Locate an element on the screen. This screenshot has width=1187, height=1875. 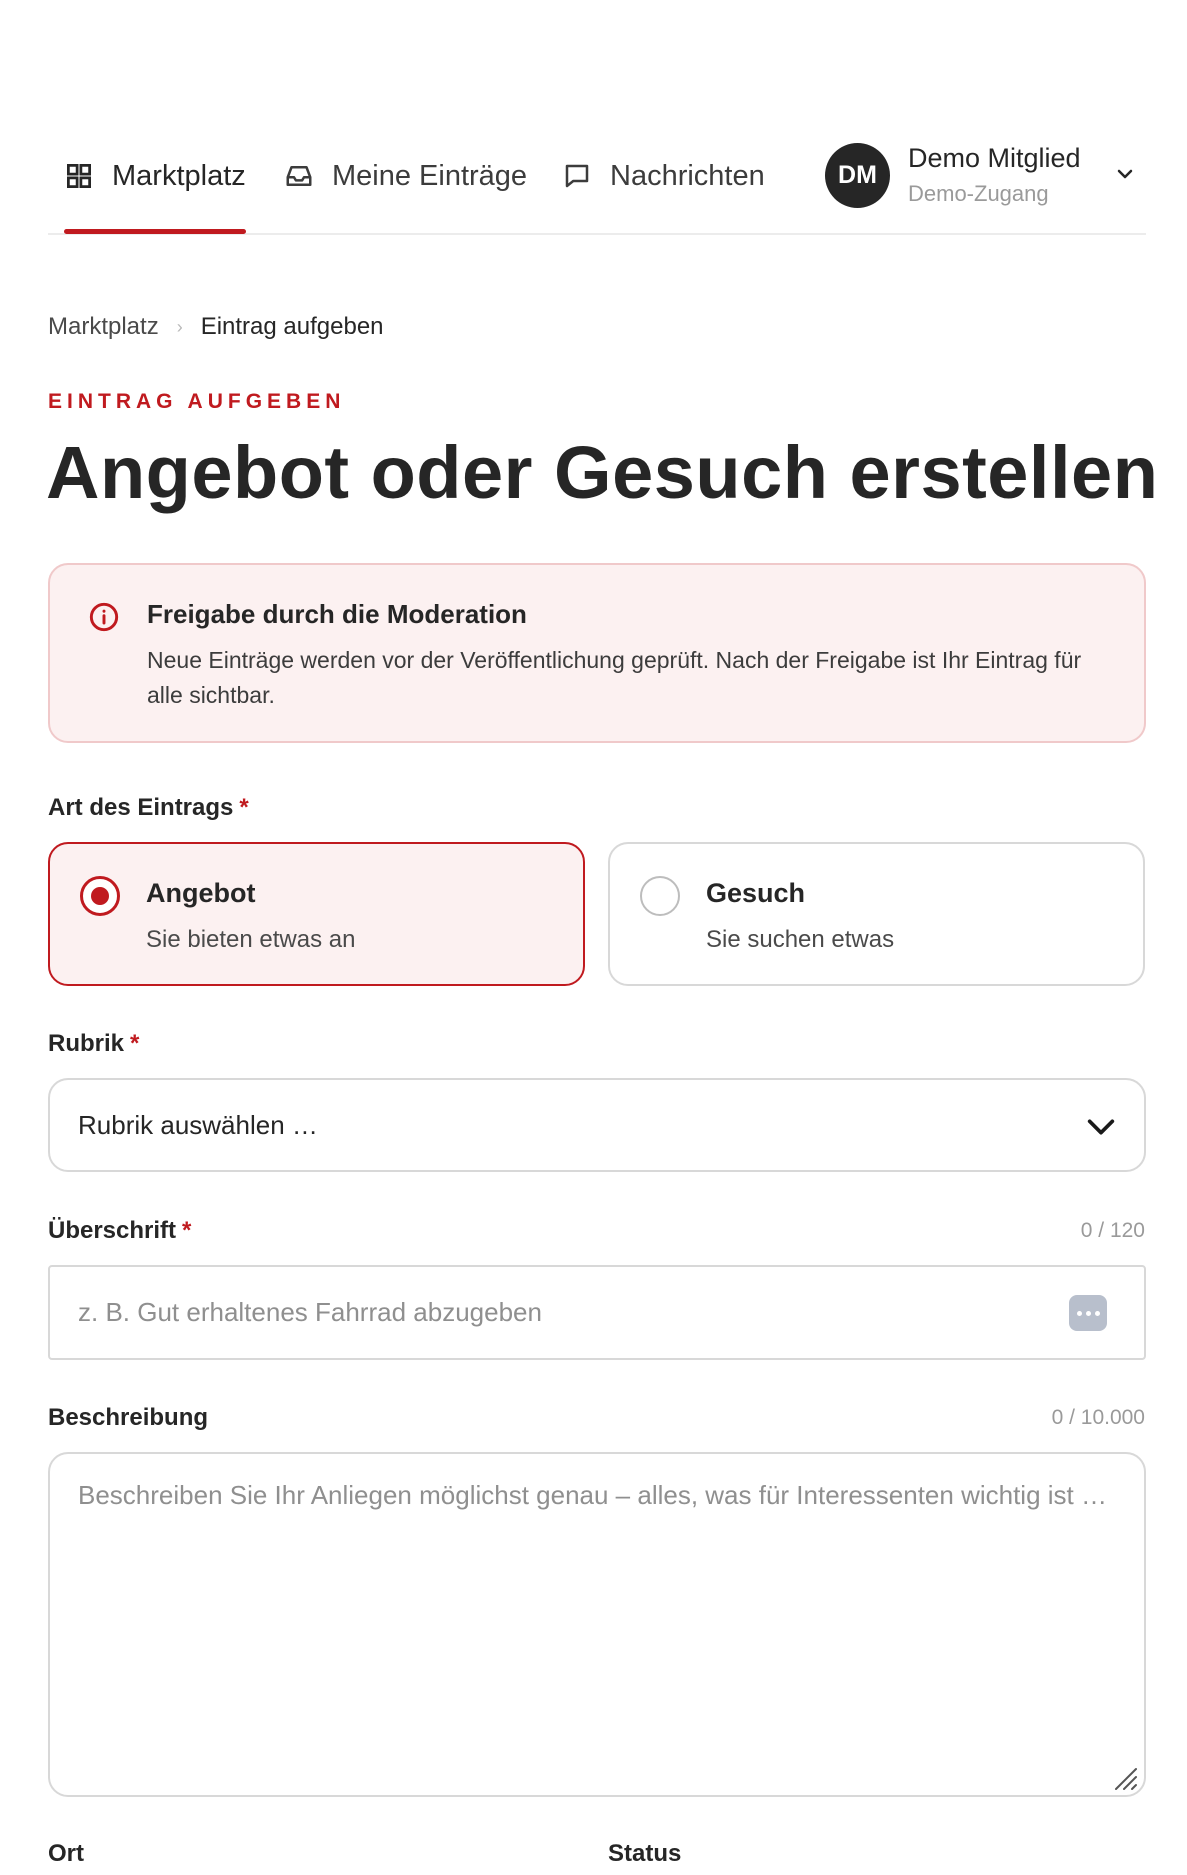
description-char-counter: 0 / 10.000 is located at coordinates (1098, 1417).